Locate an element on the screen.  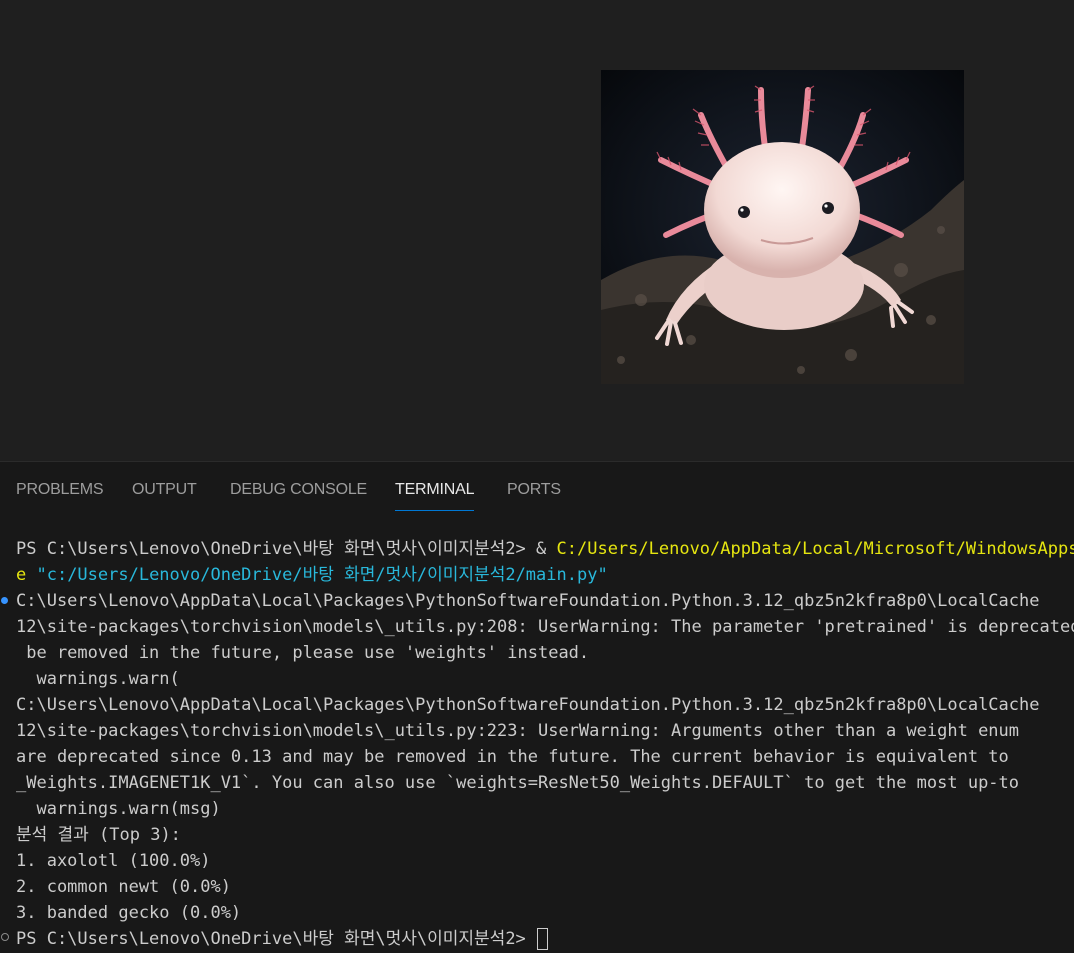
command-success-dot-icon is located at coordinates (4, 600).